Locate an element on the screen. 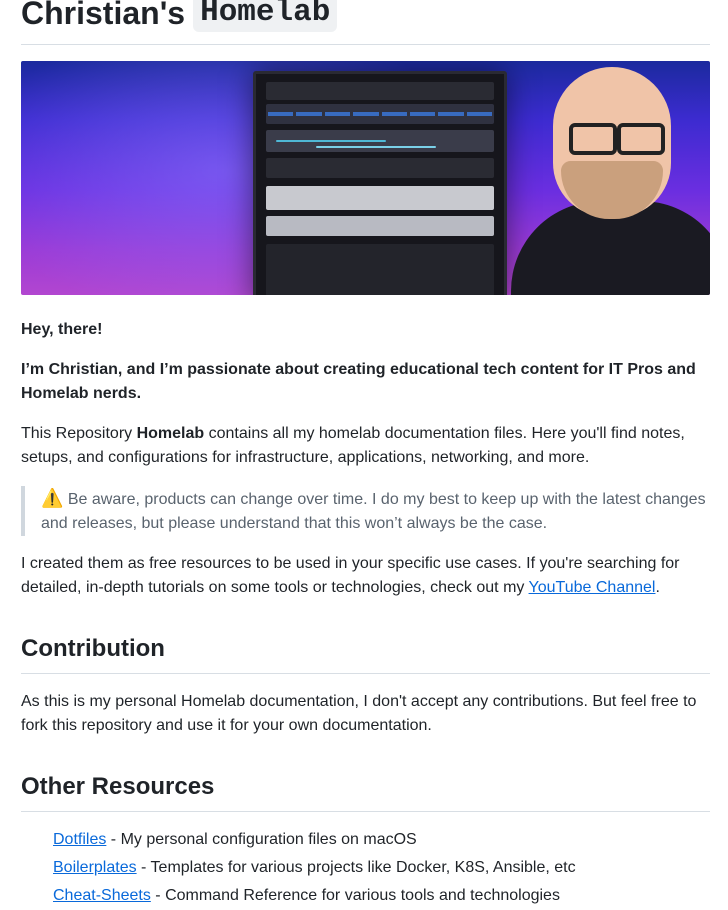 The width and height of the screenshot is (728, 910). contribution-heading: Contribution is located at coordinates (365, 654).